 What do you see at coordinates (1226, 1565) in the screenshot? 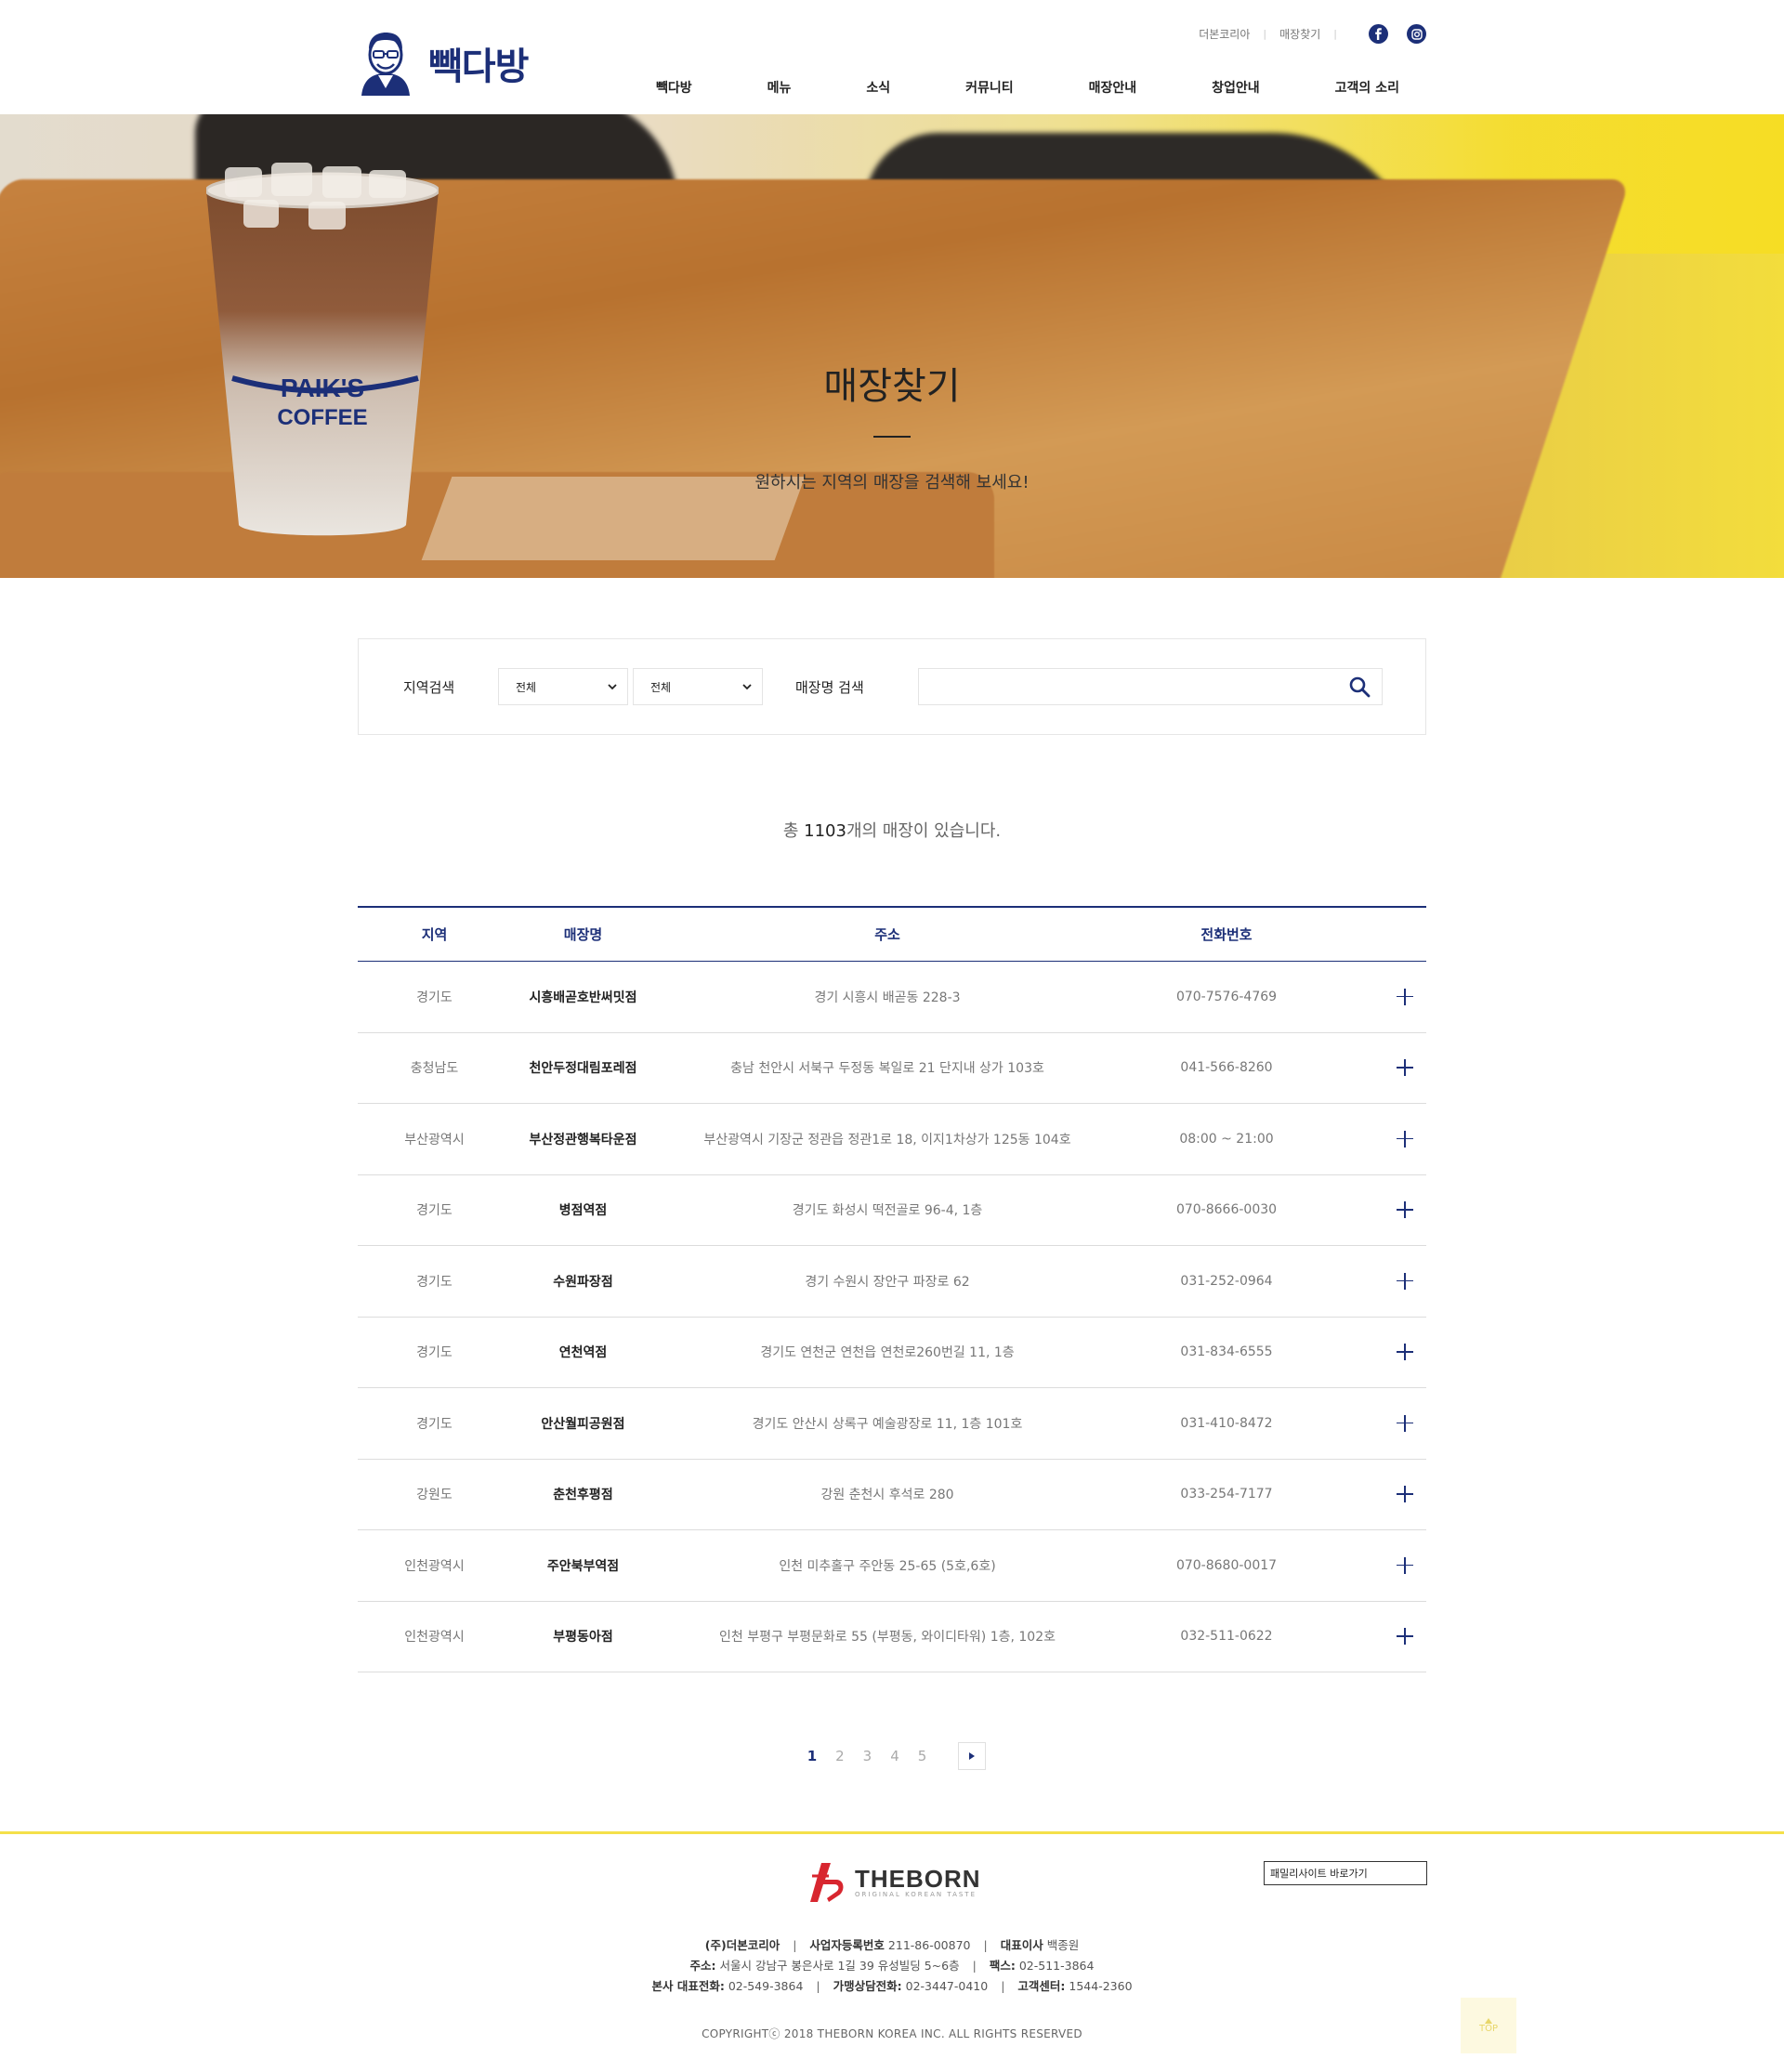
I see `store-phone: 070-8680-0017` at bounding box center [1226, 1565].